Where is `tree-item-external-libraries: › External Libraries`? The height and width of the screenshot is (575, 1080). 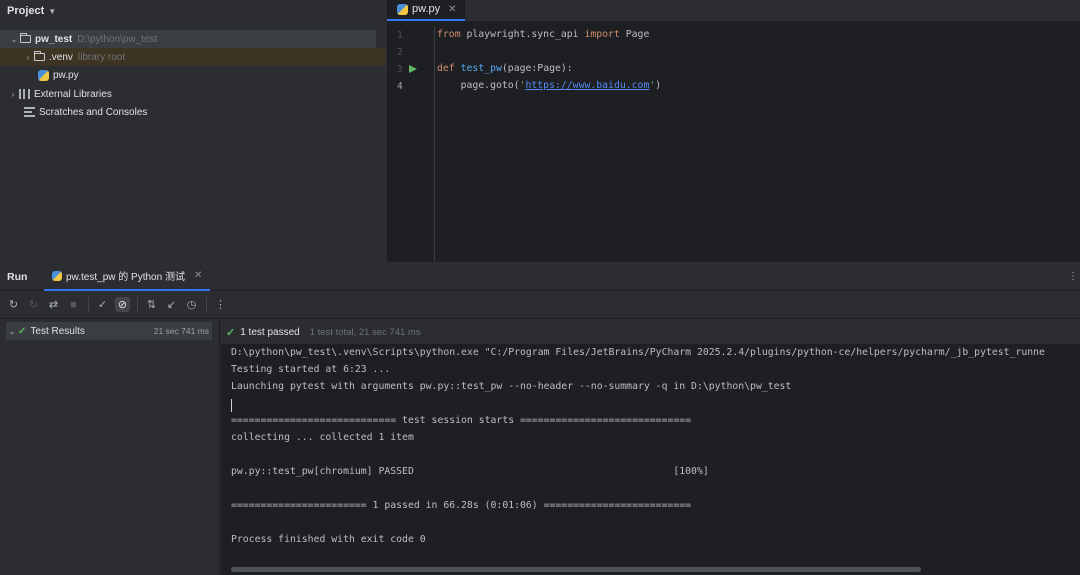
tree-item-external-libraries: › External Libraries is located at coordinates (56, 94).